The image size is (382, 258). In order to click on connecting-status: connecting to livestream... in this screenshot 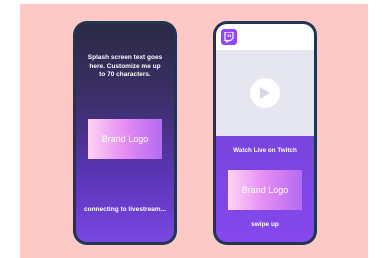, I will do `click(125, 209)`.